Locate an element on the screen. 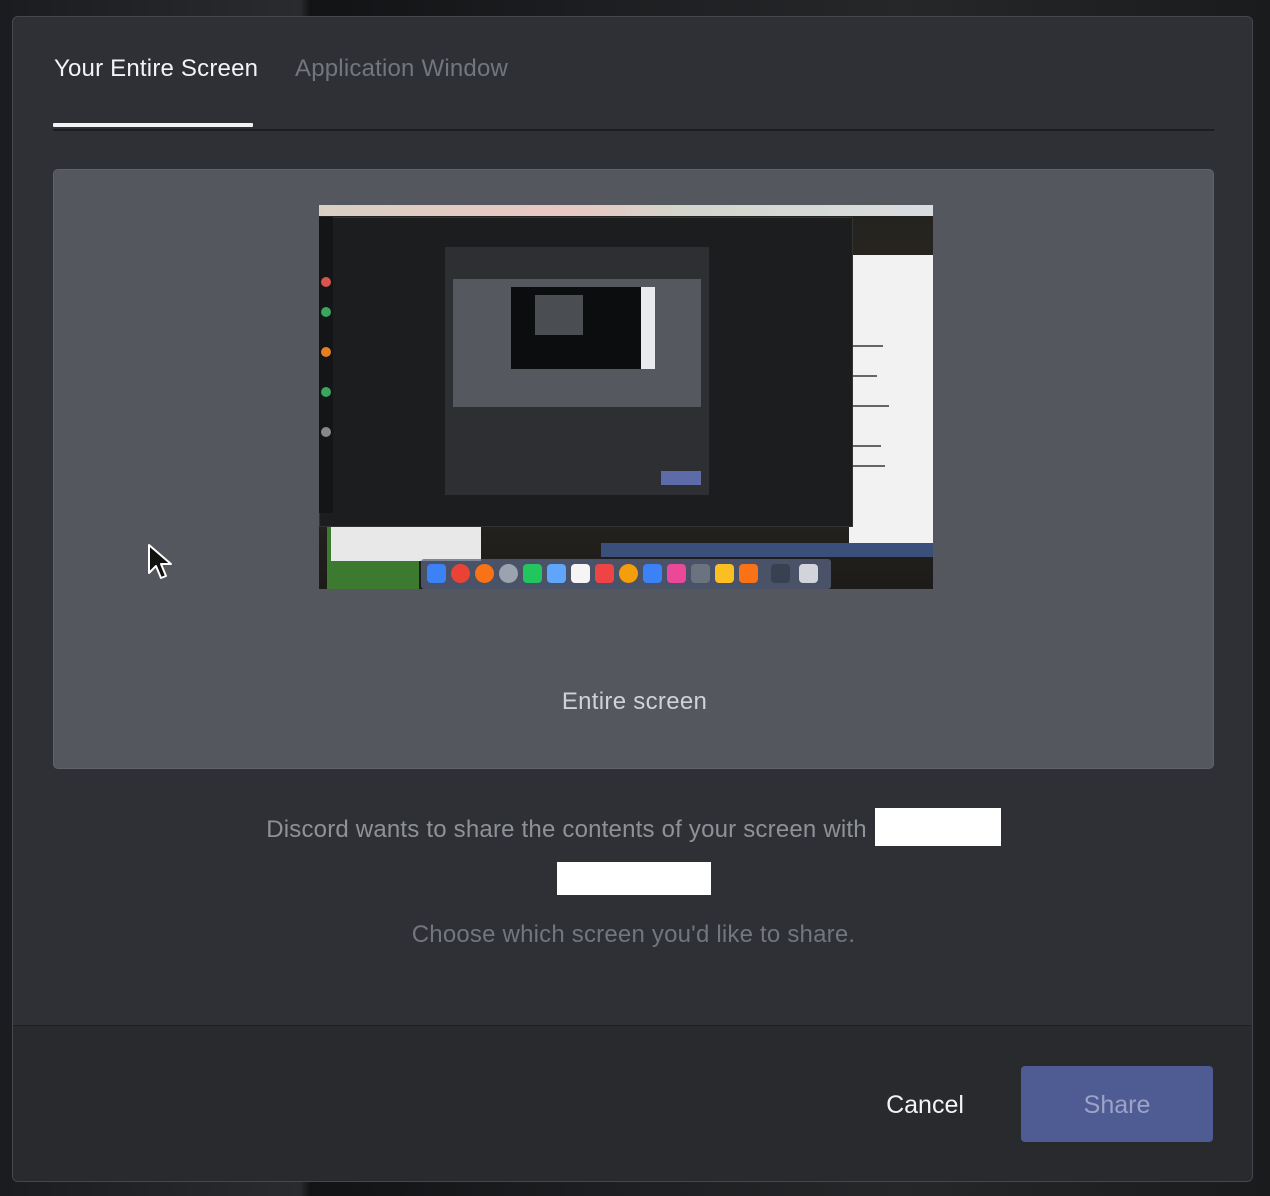 This screenshot has height=1196, width=1270. thumbnail-menubar is located at coordinates (626, 210).